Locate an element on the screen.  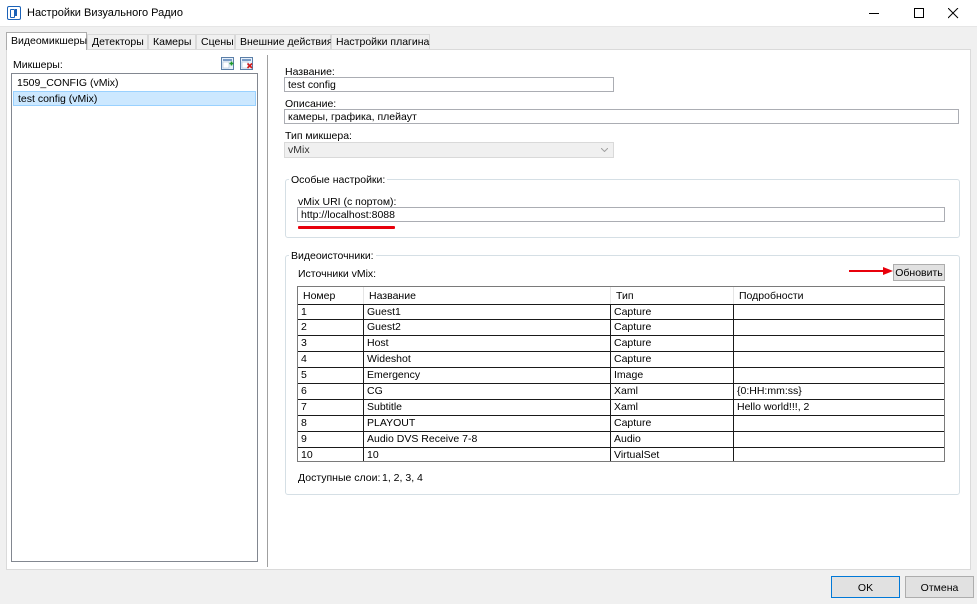
ok-button: OK is located at coordinates (865, 587).